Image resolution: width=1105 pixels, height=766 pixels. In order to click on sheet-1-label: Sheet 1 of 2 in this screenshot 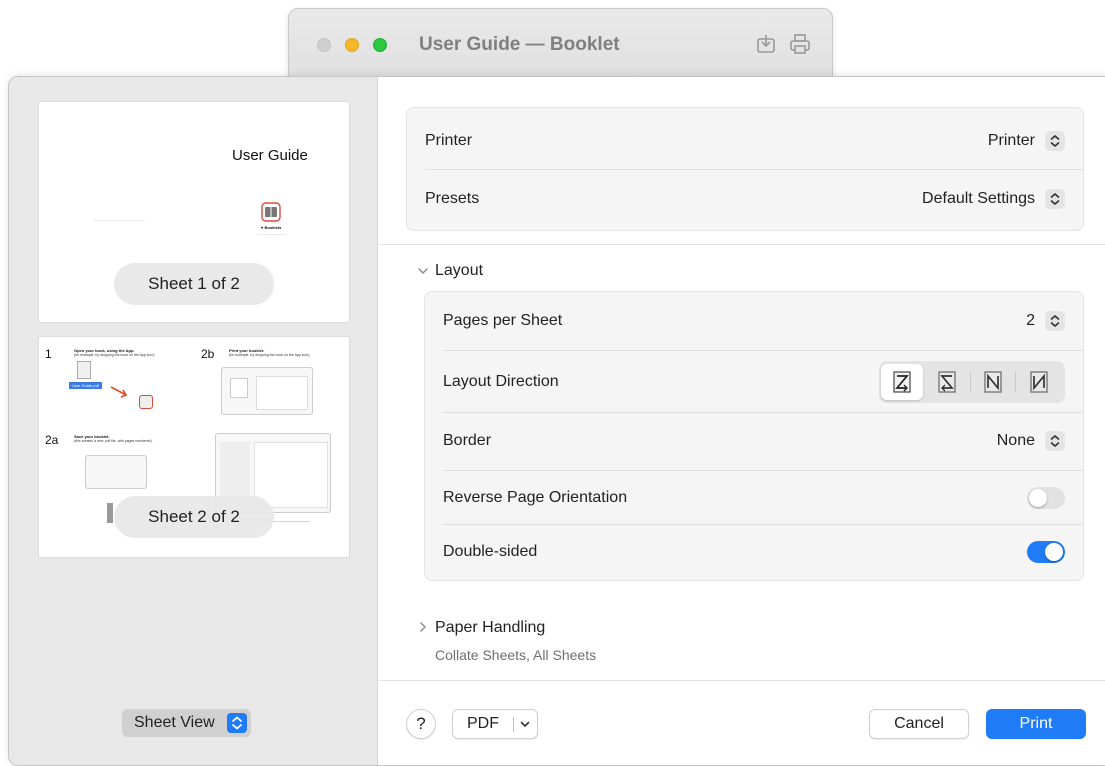, I will do `click(194, 284)`.